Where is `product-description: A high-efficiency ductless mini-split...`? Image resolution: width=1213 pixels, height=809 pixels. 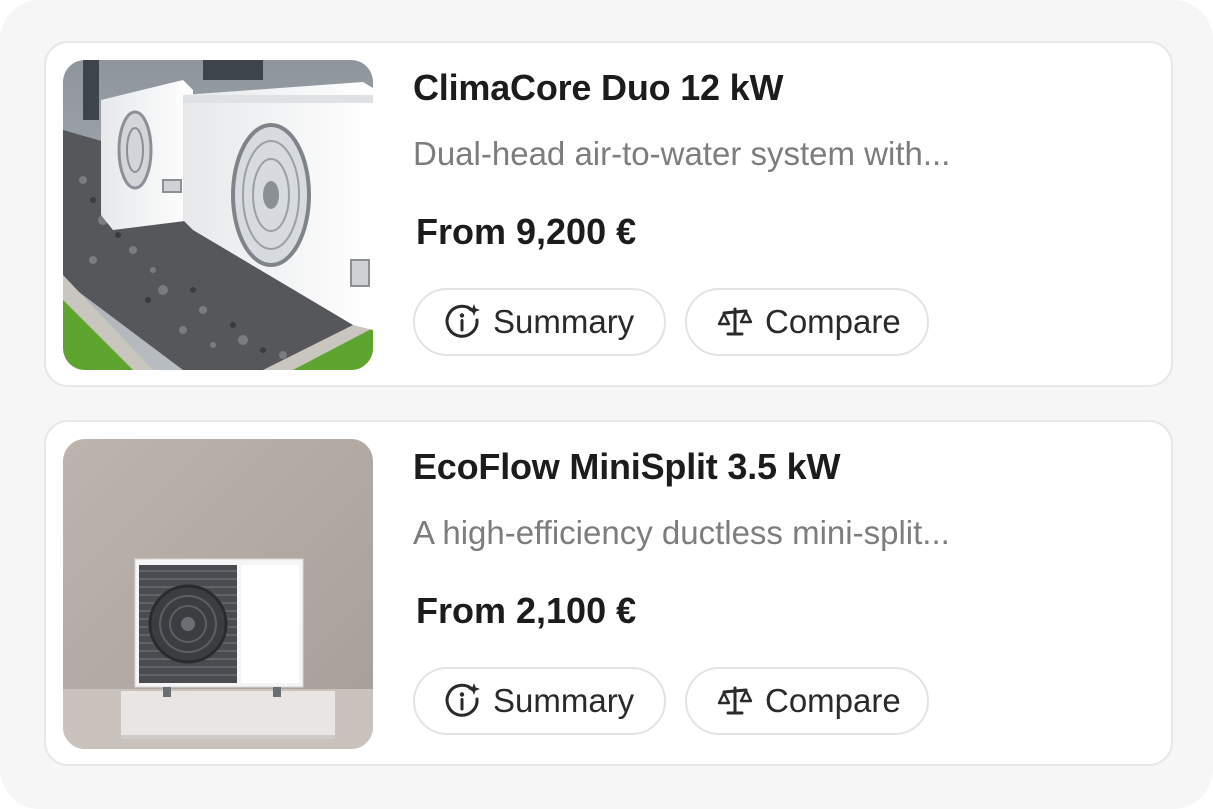 product-description: A high-efficiency ductless mini-split... is located at coordinates (681, 532).